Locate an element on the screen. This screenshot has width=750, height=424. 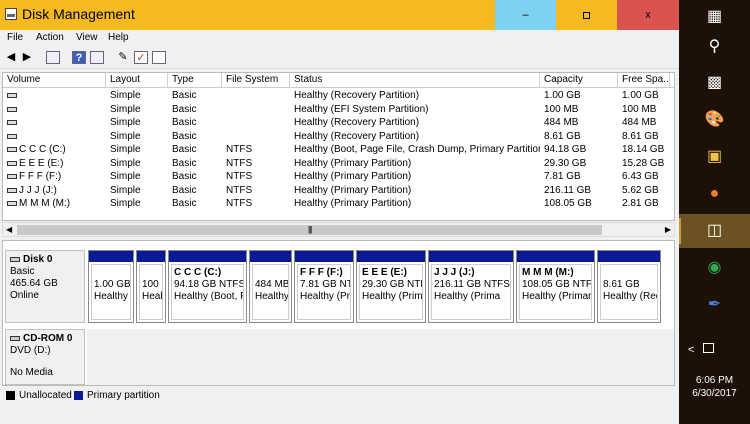
properties-icon is located at coordinates (97, 57).